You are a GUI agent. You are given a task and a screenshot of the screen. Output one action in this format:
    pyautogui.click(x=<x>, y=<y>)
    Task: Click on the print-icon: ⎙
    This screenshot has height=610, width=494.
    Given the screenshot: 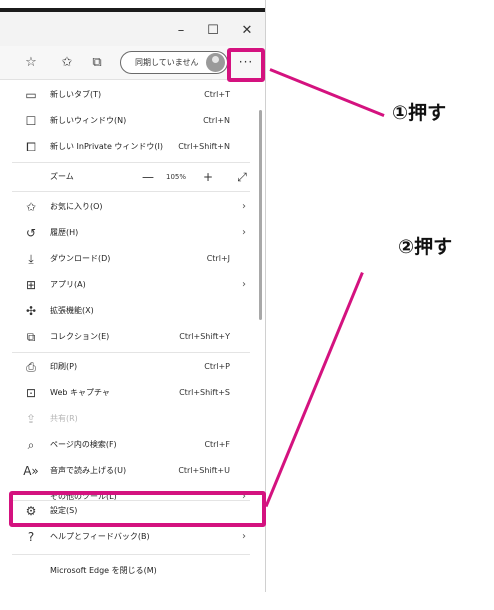 What is the action you would take?
    pyautogui.click(x=31, y=367)
    